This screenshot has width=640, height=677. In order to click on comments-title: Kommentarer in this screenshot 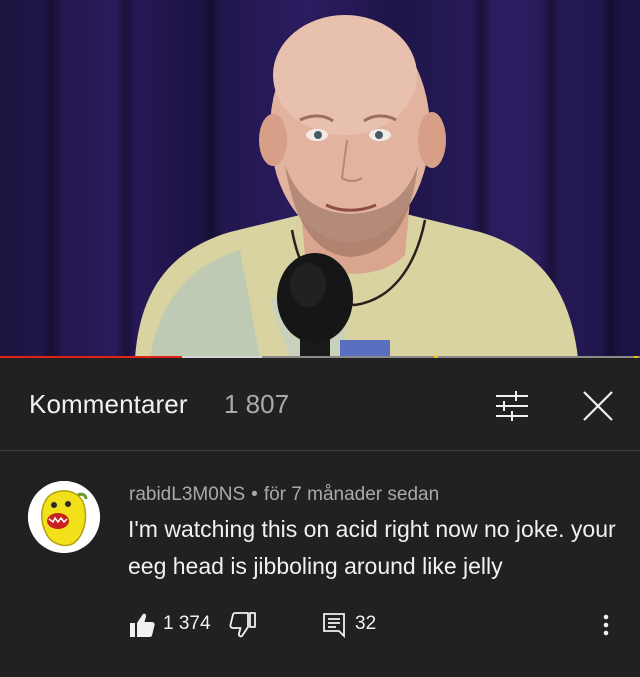, I will do `click(108, 404)`.